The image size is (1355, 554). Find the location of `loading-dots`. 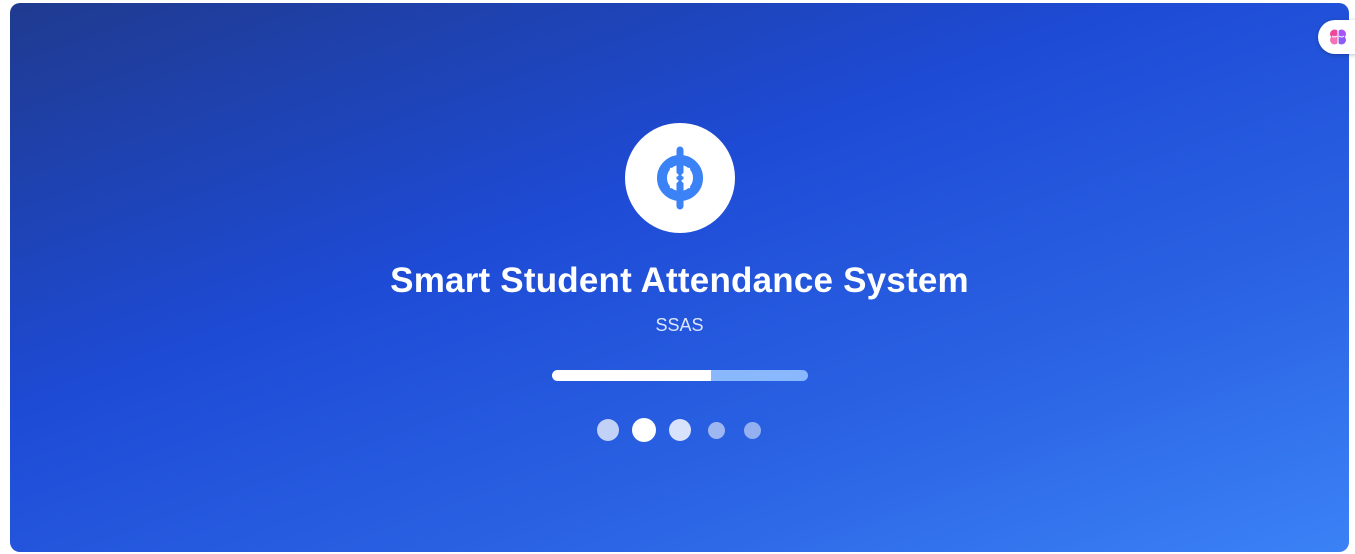

loading-dots is located at coordinates (679, 430).